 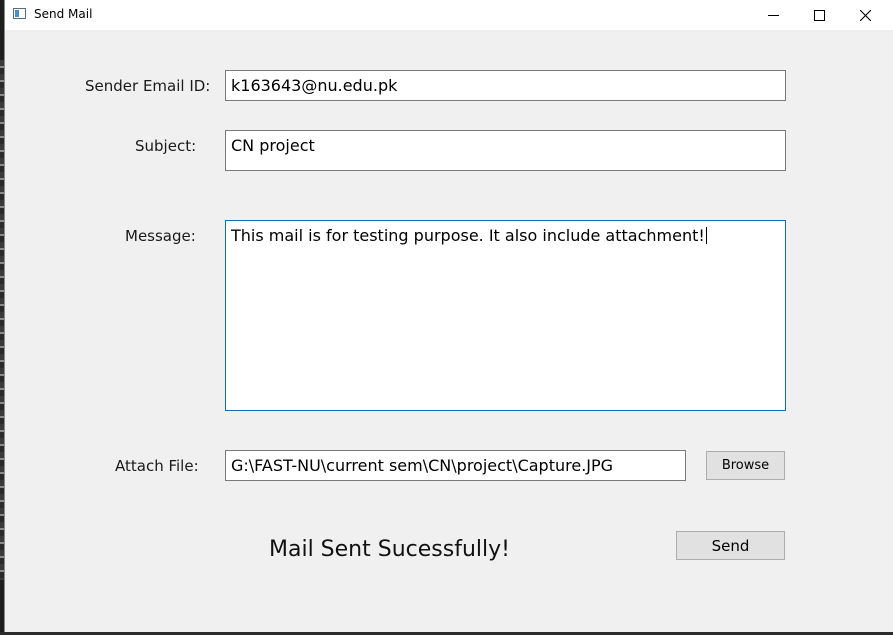 I want to click on close-icon, so click(x=865, y=15).